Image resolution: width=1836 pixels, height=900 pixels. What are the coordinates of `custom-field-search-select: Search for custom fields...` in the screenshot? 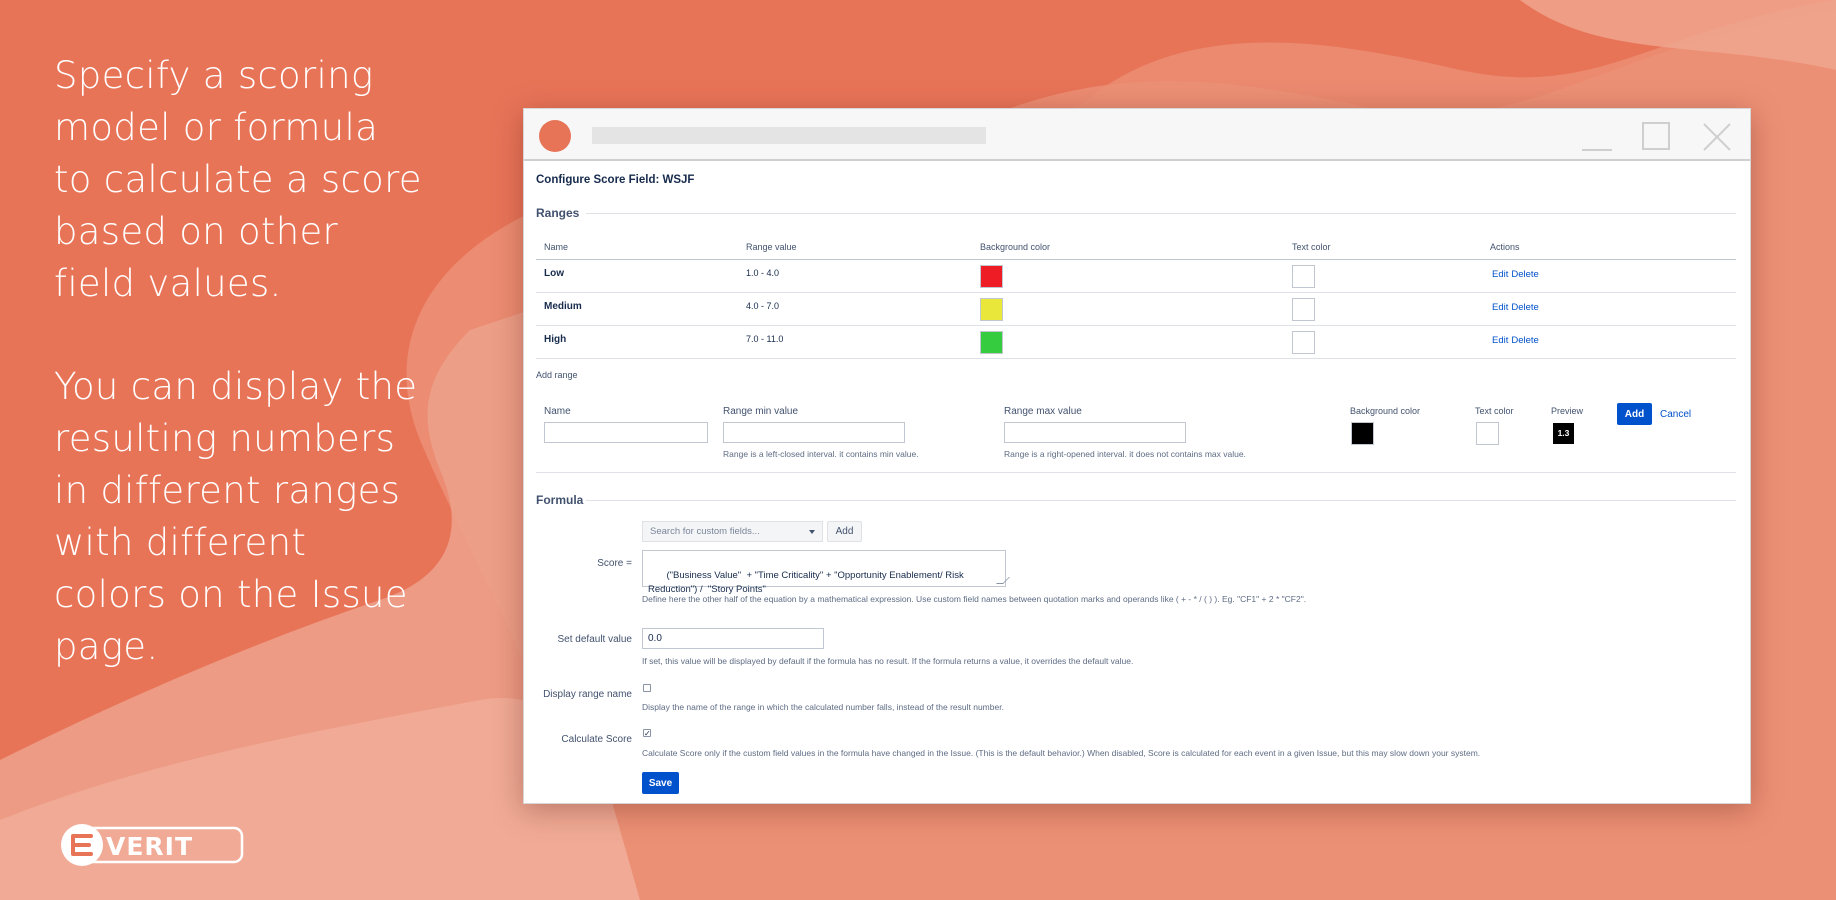 It's located at (732, 531).